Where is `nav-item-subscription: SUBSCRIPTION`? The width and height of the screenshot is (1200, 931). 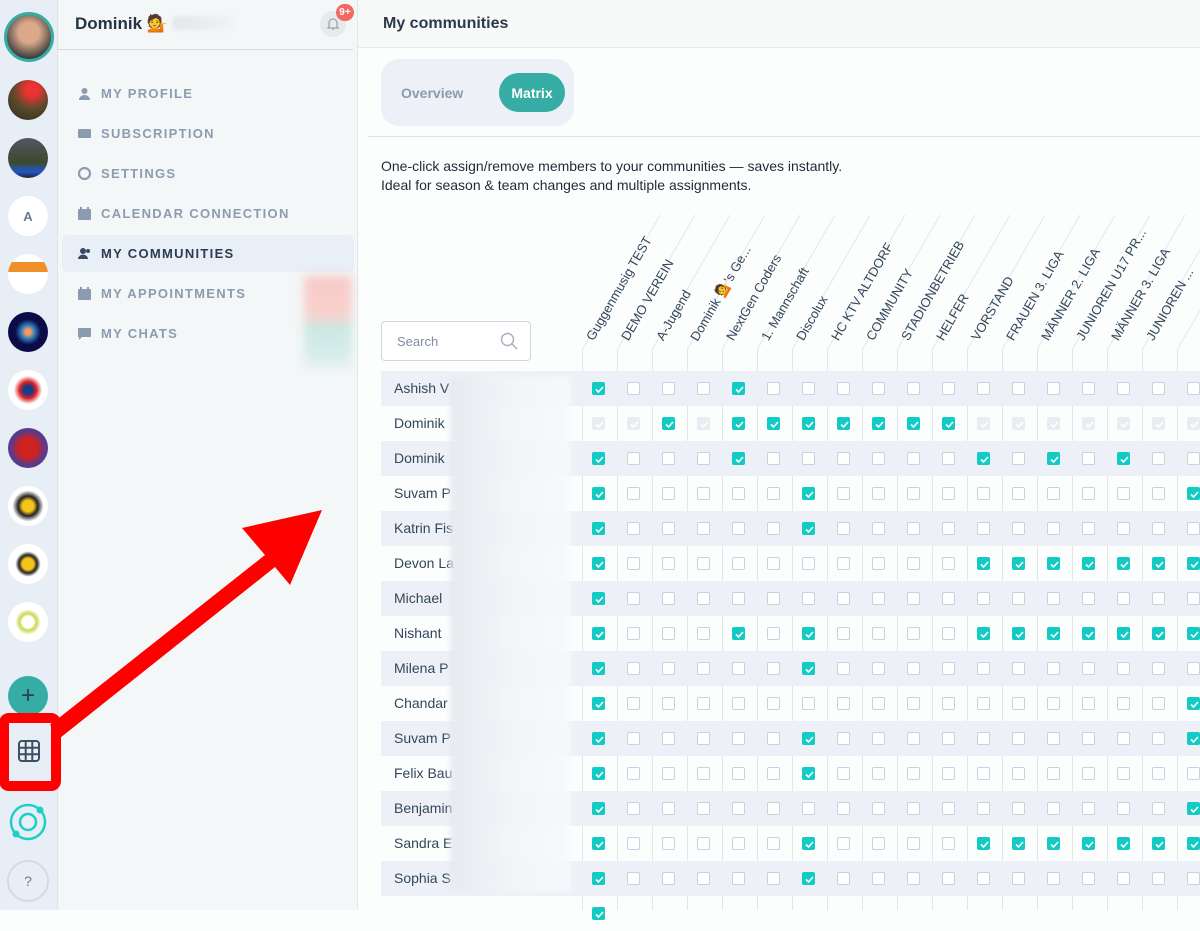 nav-item-subscription: SUBSCRIPTION is located at coordinates (208, 133).